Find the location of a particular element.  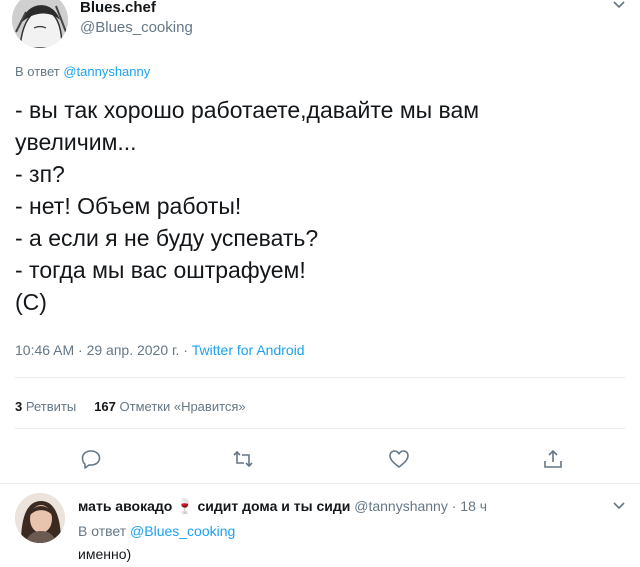

likes-stat: 167 Отметки «Нравится» is located at coordinates (169, 406).